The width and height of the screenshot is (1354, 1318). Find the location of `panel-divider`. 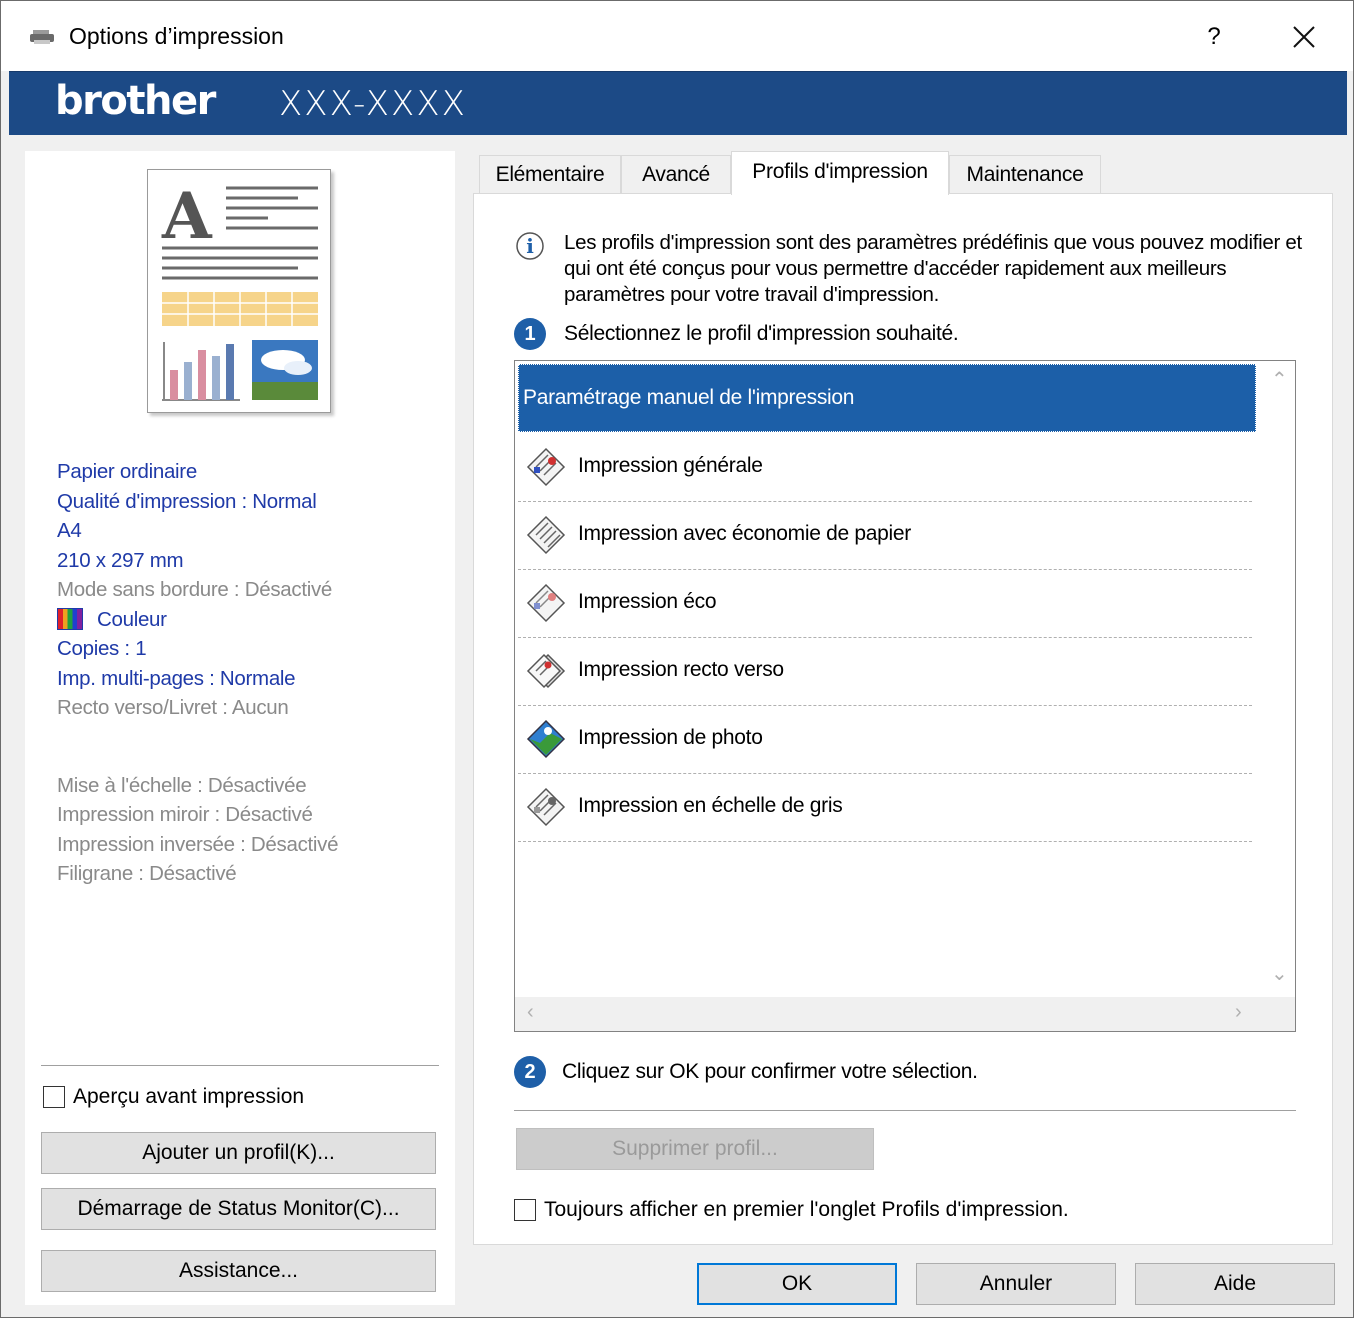

panel-divider is located at coordinates (905, 1110).